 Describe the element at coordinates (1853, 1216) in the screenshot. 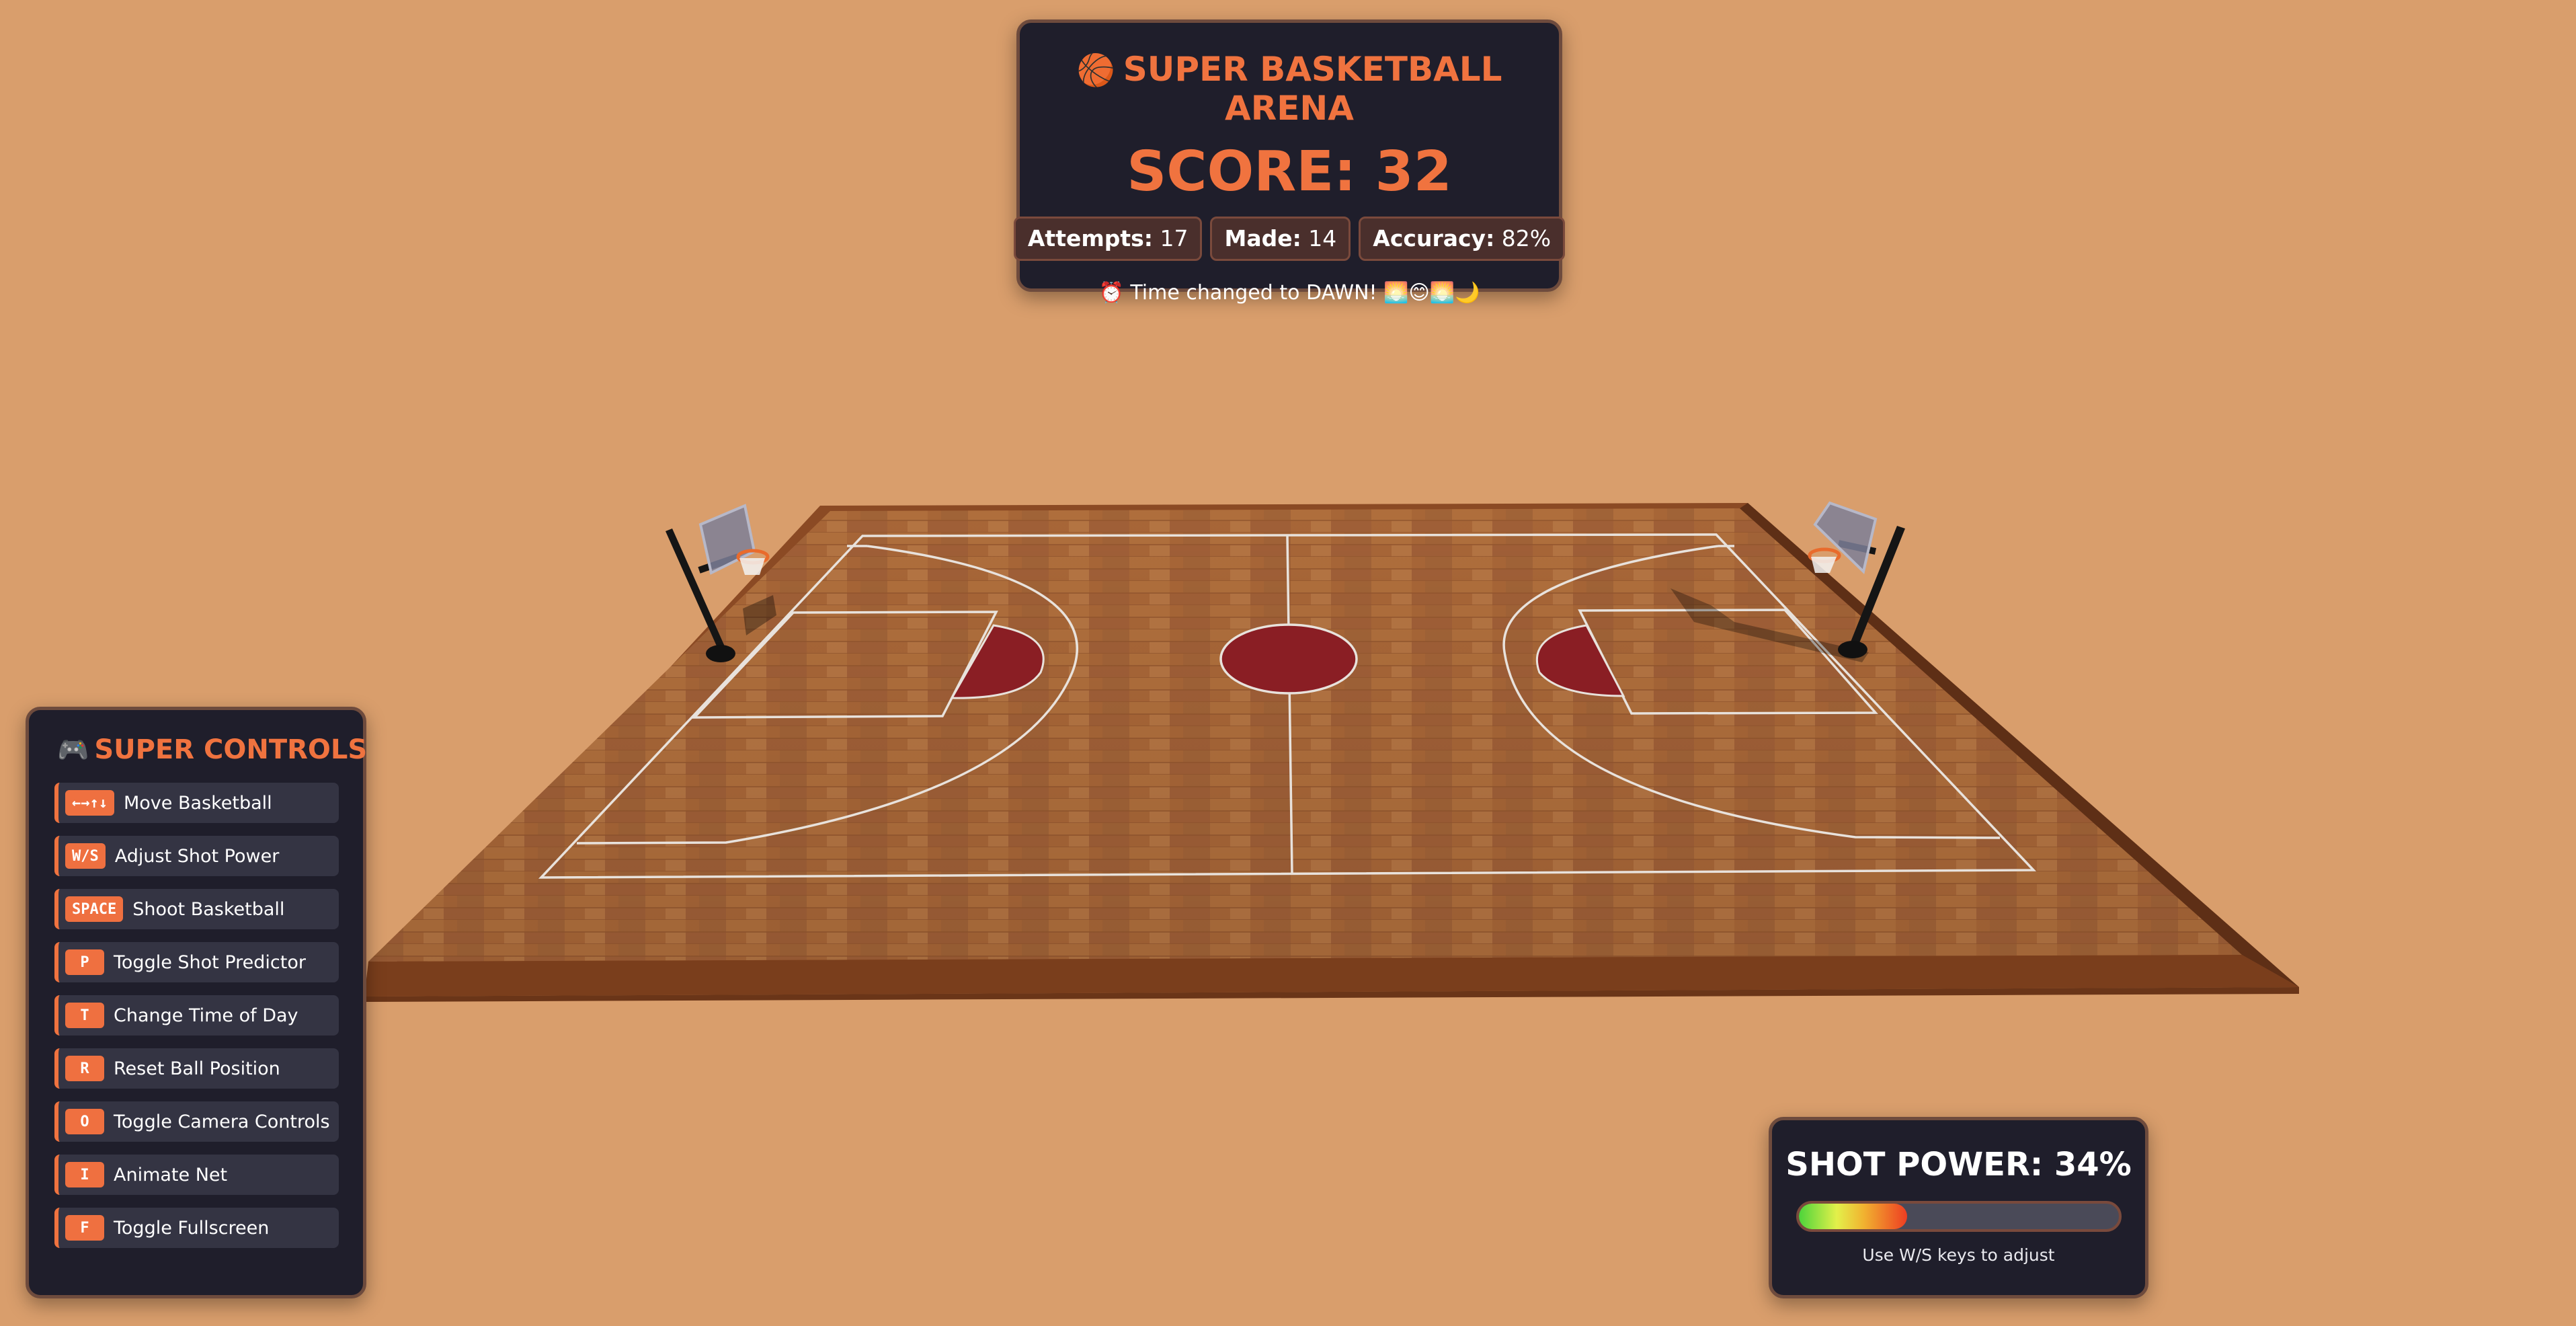

I see `shot-power-fill` at that location.